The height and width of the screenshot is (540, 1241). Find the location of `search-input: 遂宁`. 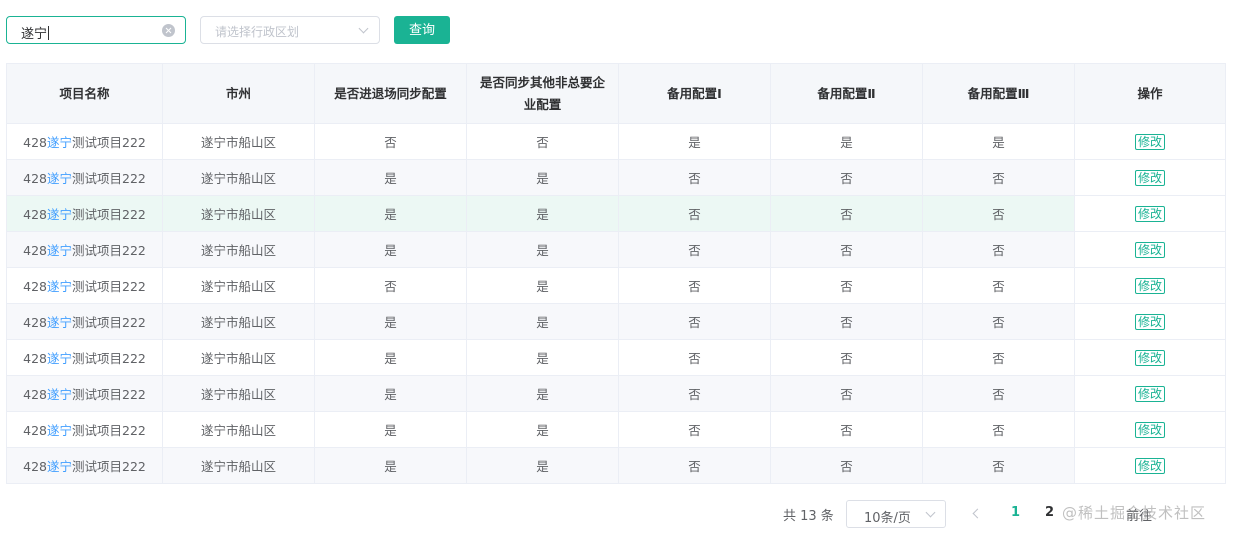

search-input: 遂宁 is located at coordinates (96, 30).